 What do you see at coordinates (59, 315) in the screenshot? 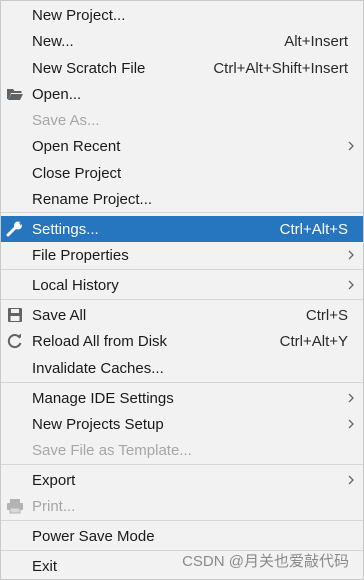
I see `menu-item-label: Save All` at bounding box center [59, 315].